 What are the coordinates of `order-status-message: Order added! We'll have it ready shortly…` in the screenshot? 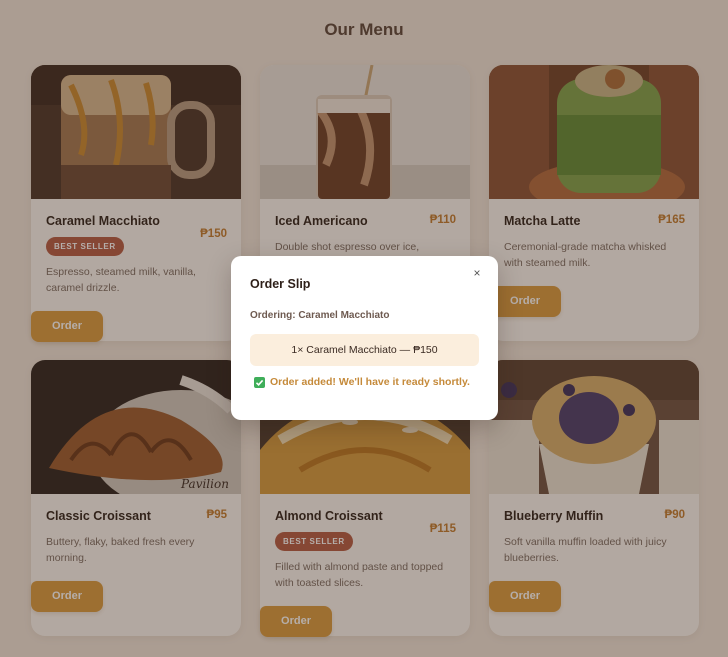 It's located at (362, 382).